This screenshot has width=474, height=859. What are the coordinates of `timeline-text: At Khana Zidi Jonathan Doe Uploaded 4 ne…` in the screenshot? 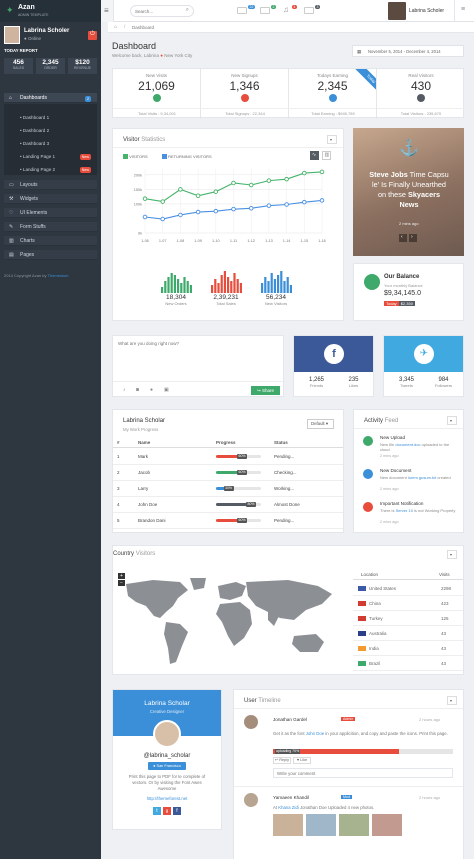 It's located at (324, 807).